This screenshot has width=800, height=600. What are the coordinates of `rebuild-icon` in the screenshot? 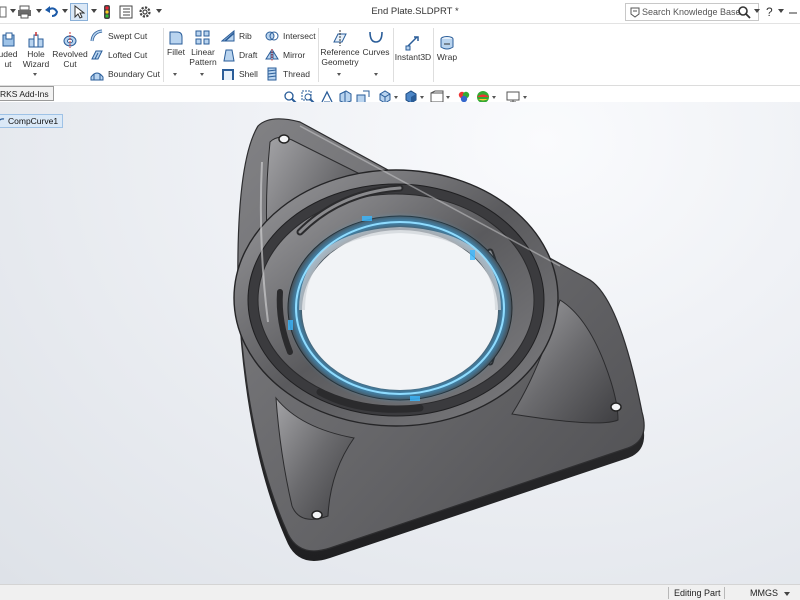 It's located at (107, 12).